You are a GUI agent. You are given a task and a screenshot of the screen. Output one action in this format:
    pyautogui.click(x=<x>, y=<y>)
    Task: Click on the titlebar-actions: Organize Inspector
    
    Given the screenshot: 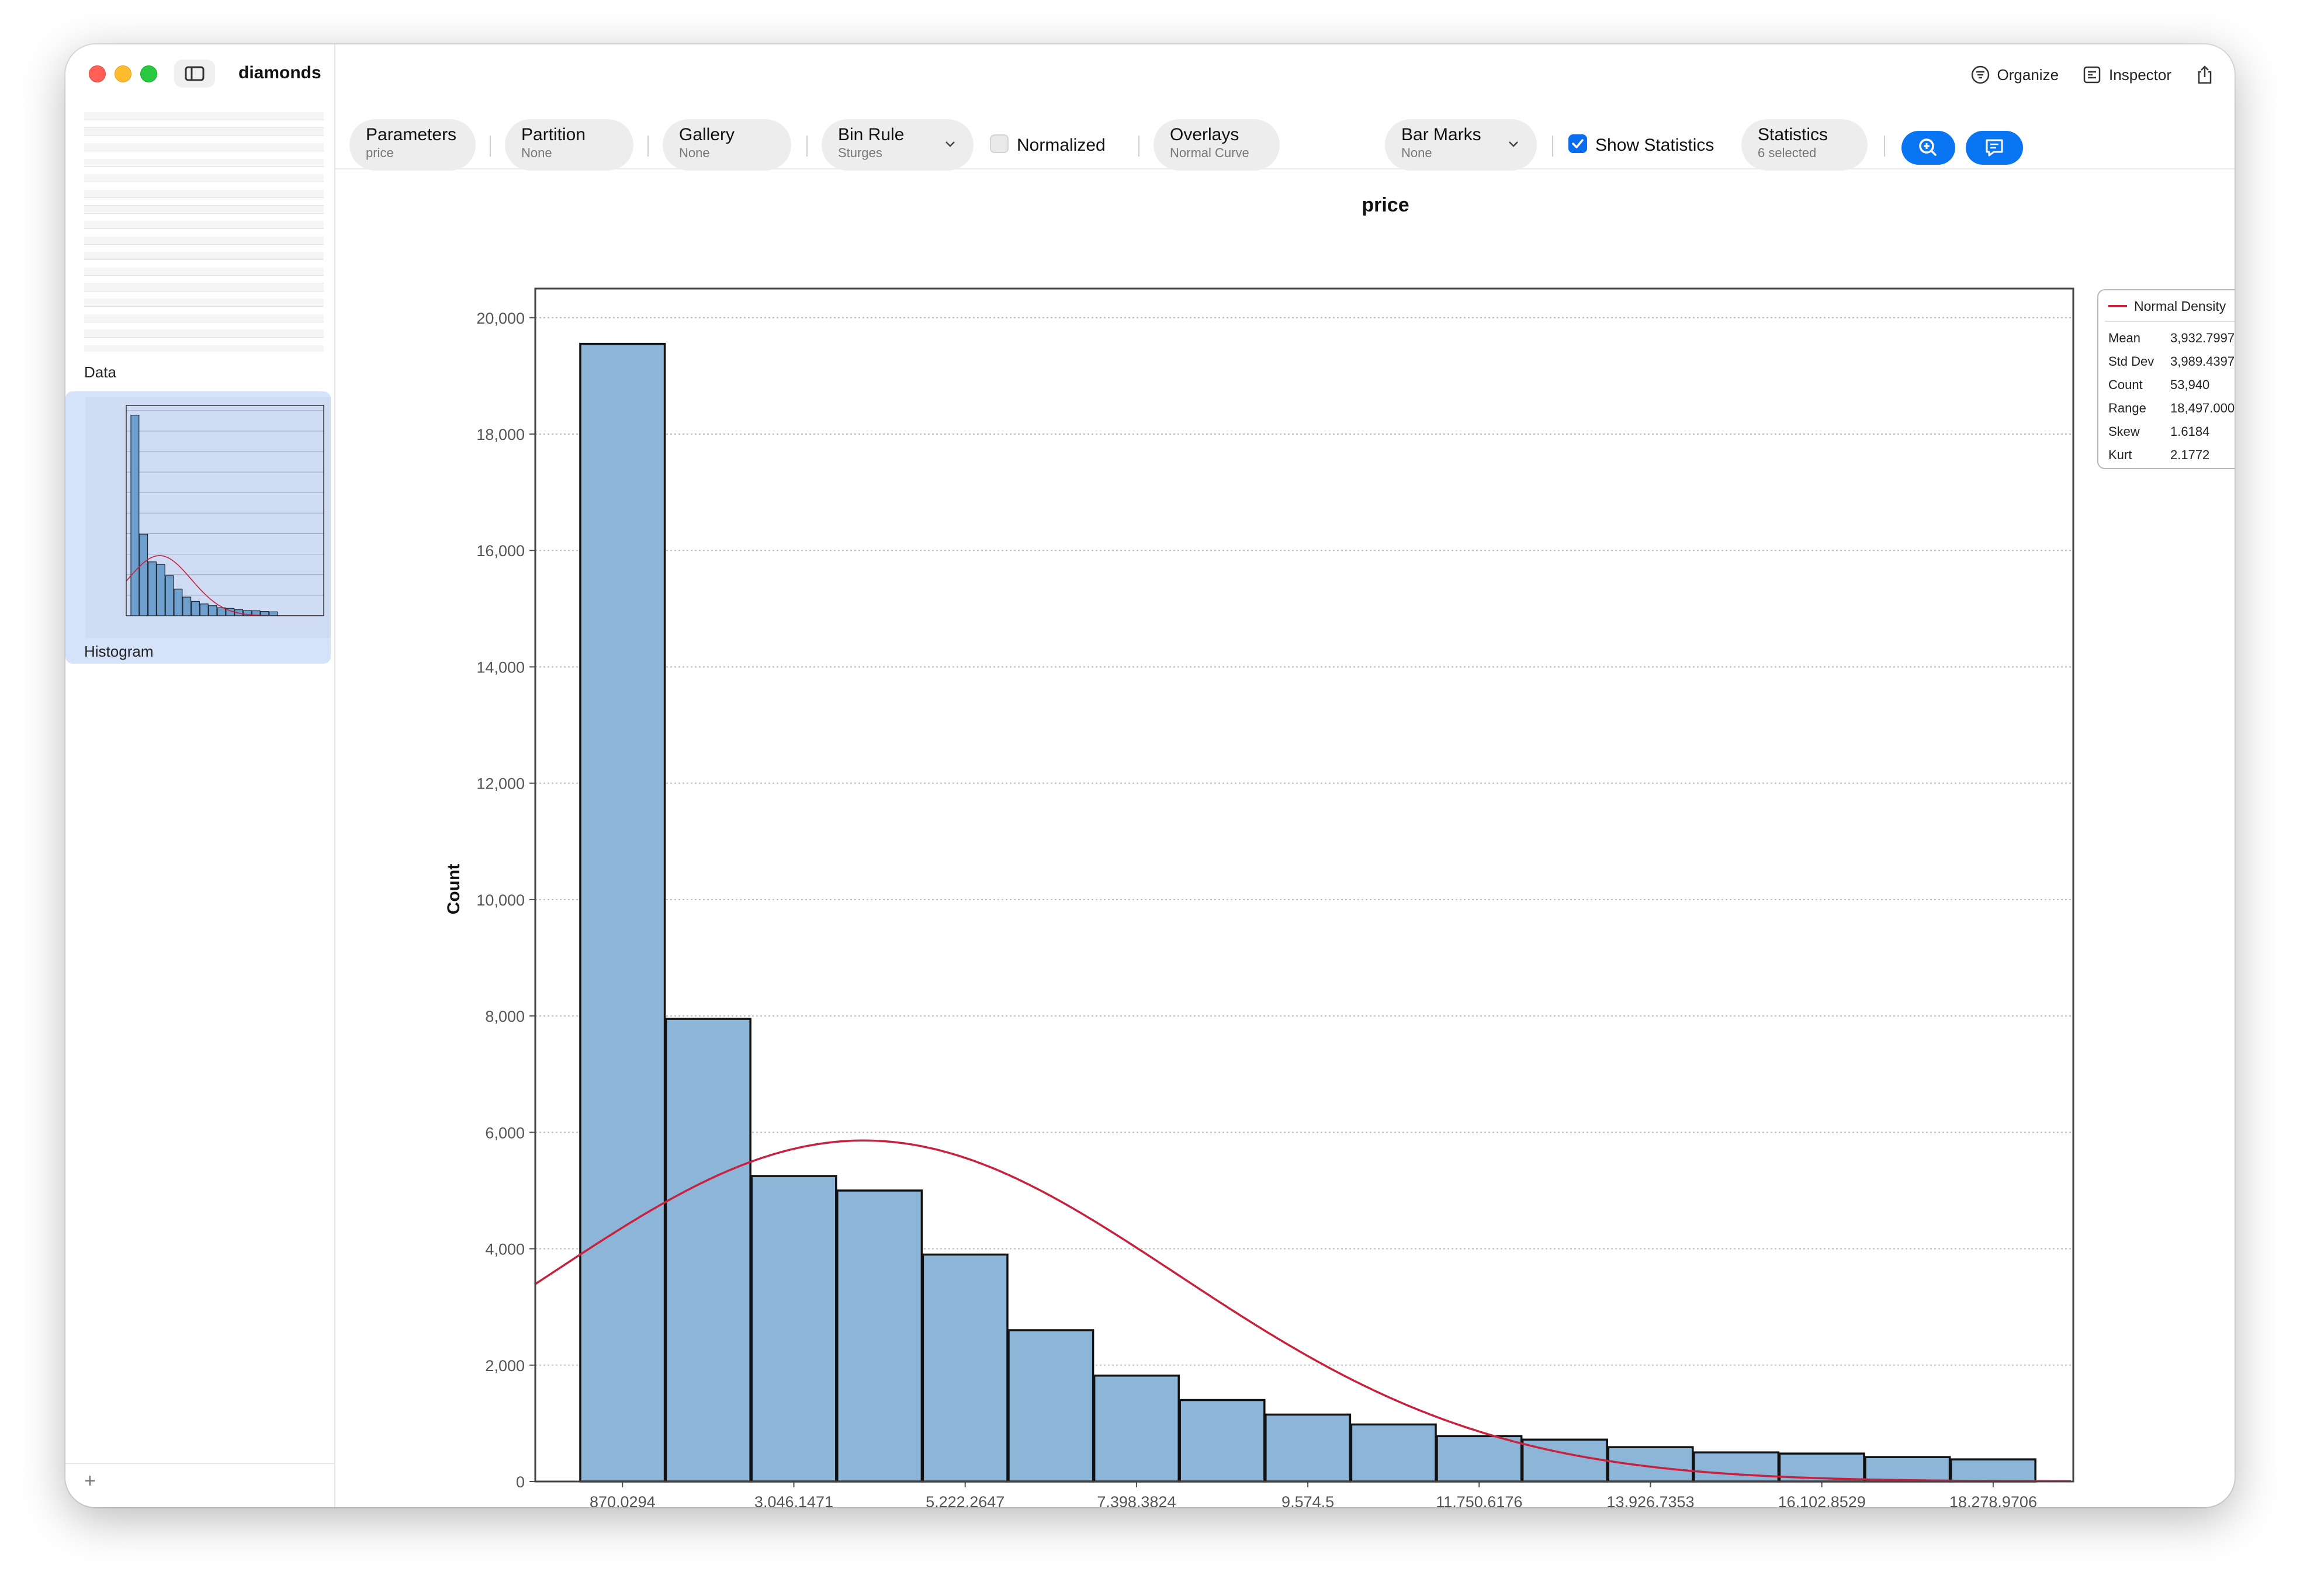 What is the action you would take?
    pyautogui.click(x=2092, y=74)
    